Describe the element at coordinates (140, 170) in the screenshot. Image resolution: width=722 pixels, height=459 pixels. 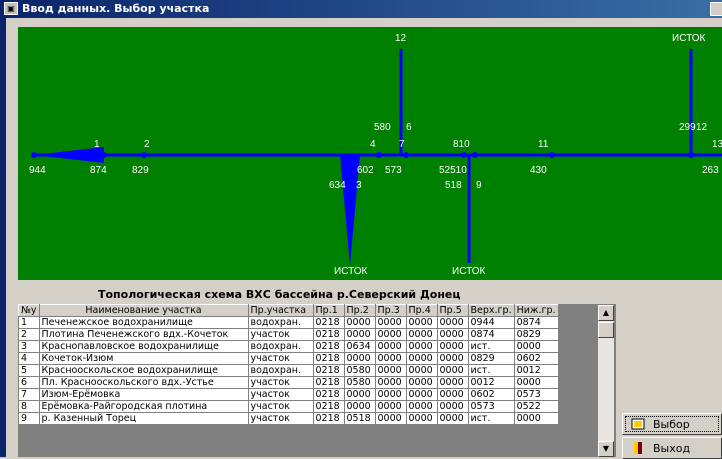
I see `map-label: 829` at that location.